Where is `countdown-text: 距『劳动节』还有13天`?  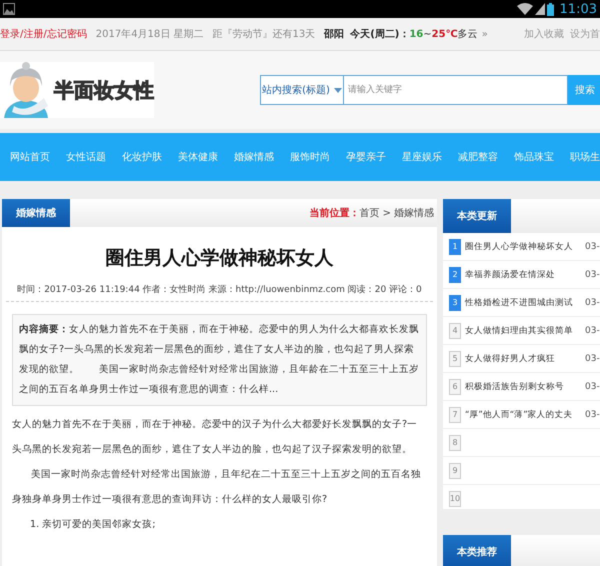
countdown-text: 距『劳动节』还有13天 is located at coordinates (264, 34).